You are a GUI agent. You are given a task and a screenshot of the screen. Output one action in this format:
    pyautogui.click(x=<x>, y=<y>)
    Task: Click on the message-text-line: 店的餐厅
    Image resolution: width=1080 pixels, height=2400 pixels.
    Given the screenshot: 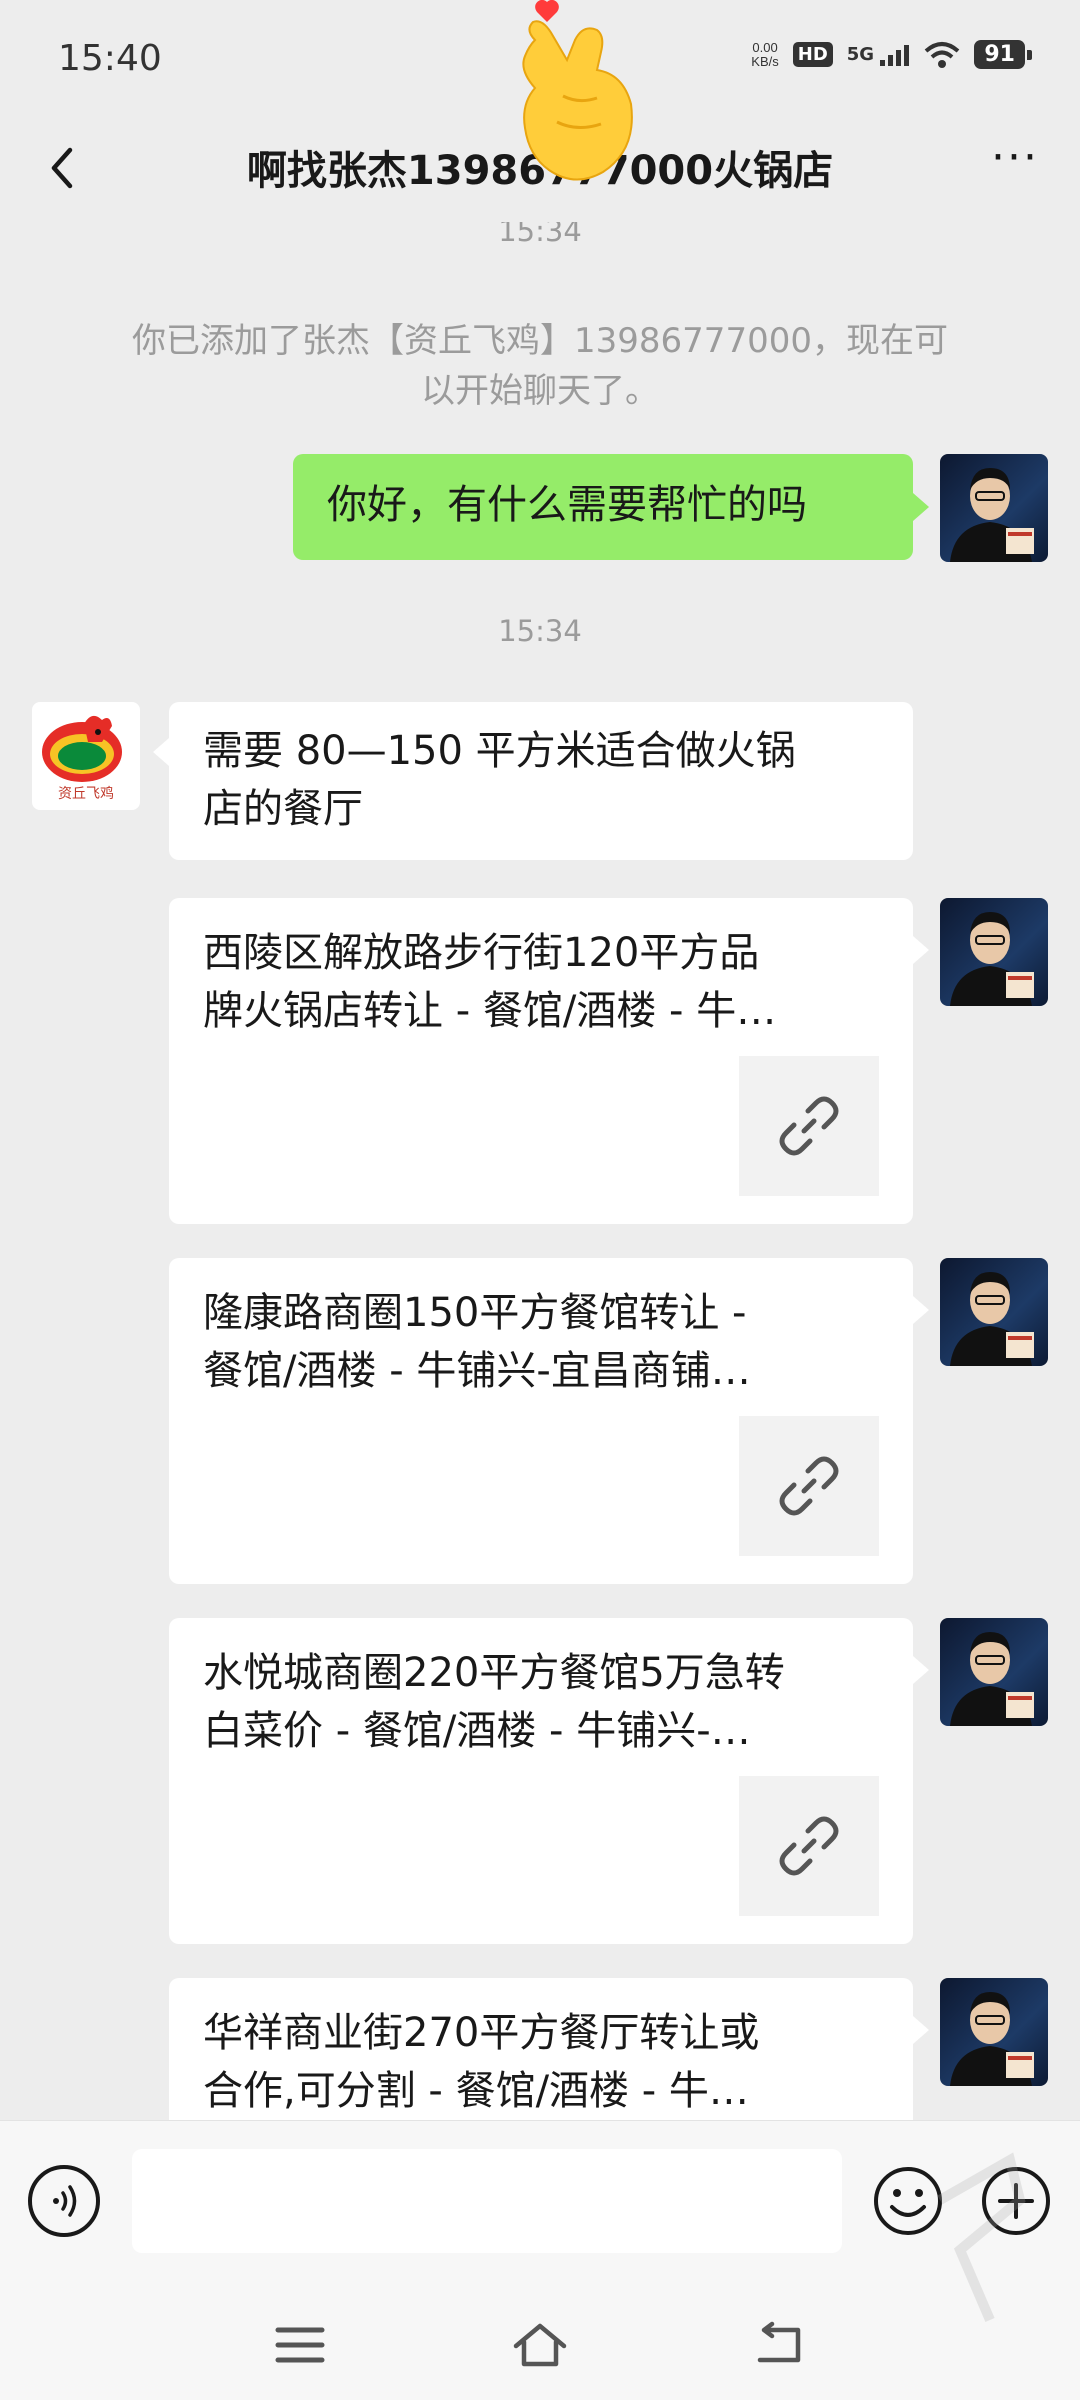 What is the action you would take?
    pyautogui.click(x=283, y=809)
    